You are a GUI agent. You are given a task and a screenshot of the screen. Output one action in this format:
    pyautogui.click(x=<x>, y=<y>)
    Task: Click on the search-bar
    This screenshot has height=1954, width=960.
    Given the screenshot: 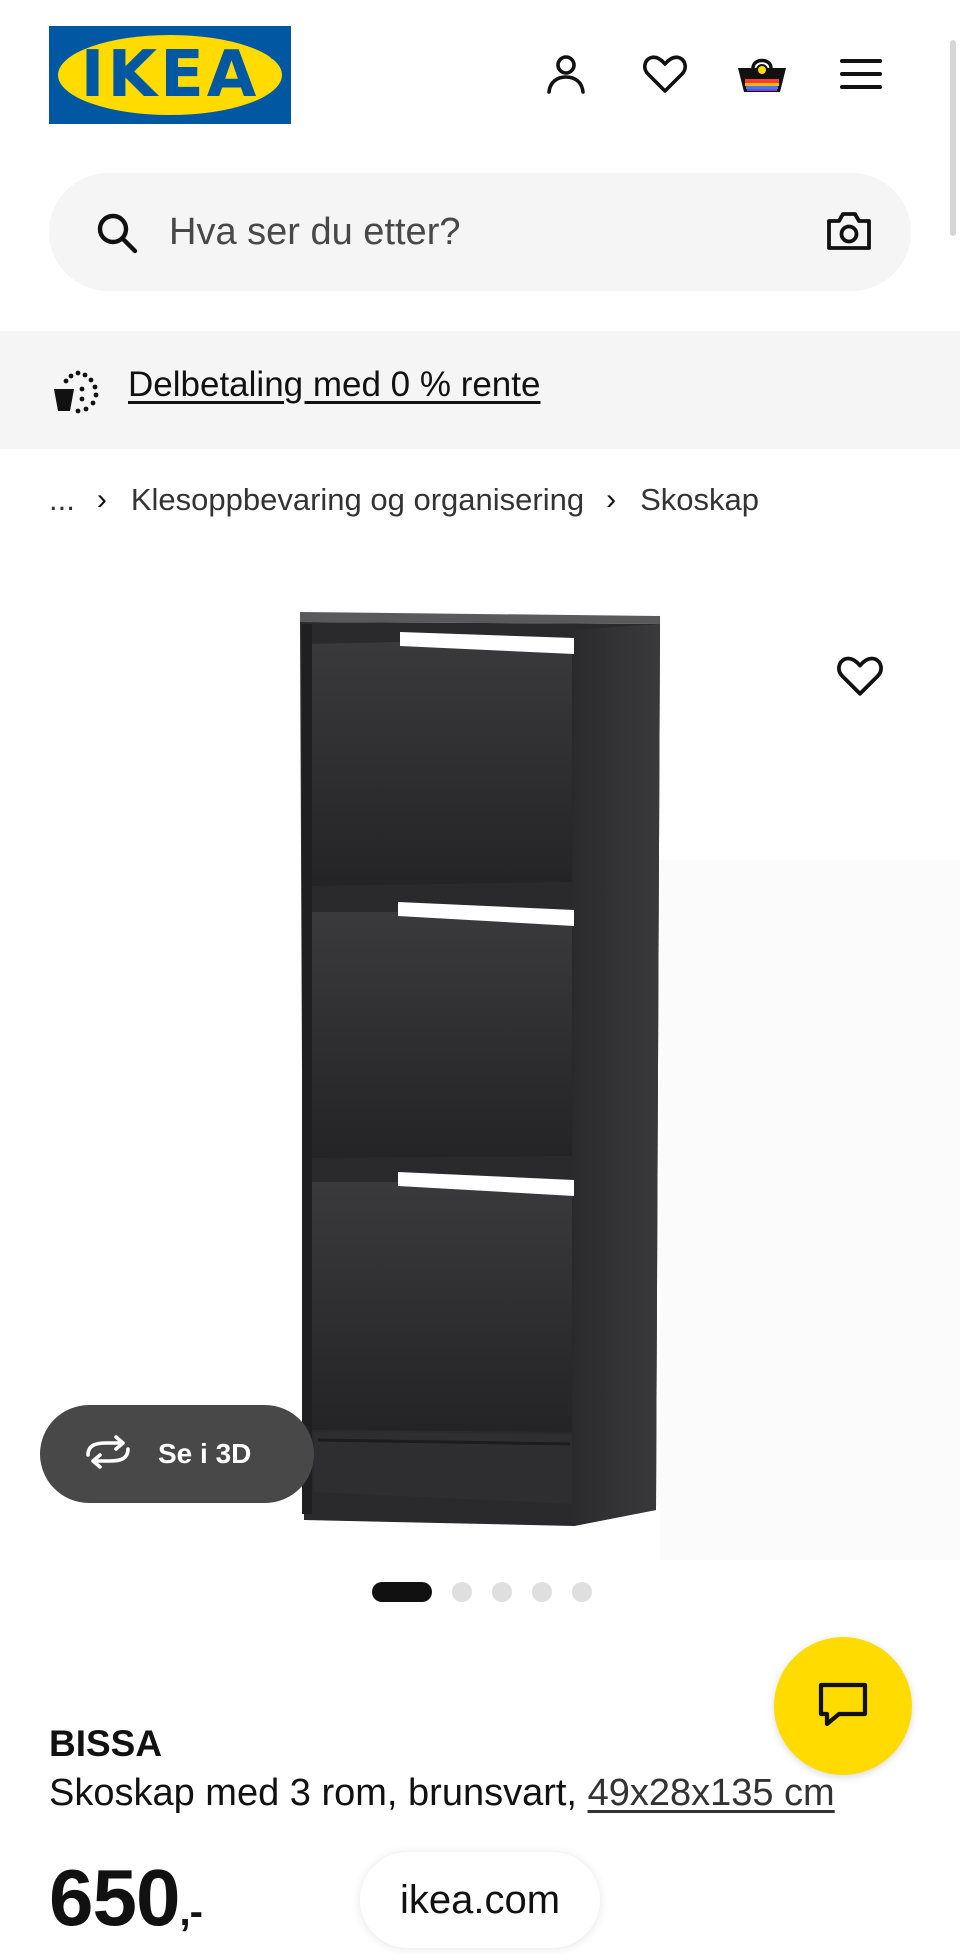 What is the action you would take?
    pyautogui.click(x=480, y=232)
    